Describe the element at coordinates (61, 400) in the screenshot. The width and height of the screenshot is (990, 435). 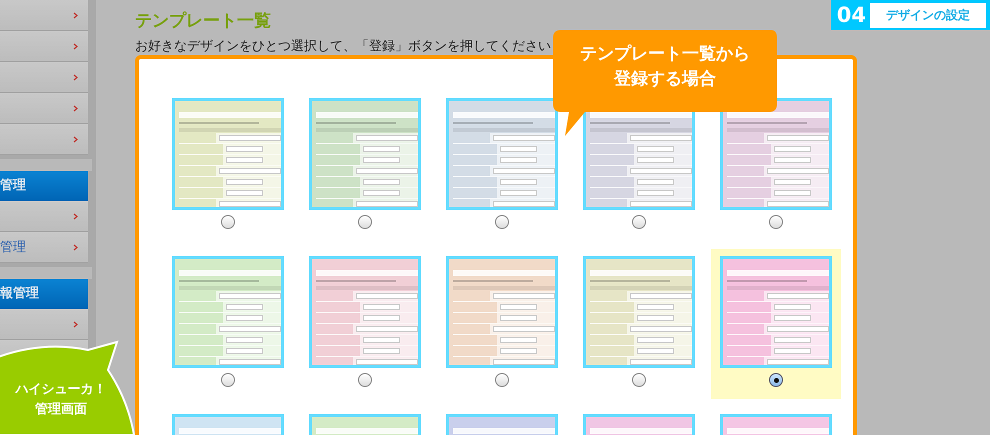
I see `speech-bubble-tooltip-text: ハイシューカ！ 管理画面` at that location.